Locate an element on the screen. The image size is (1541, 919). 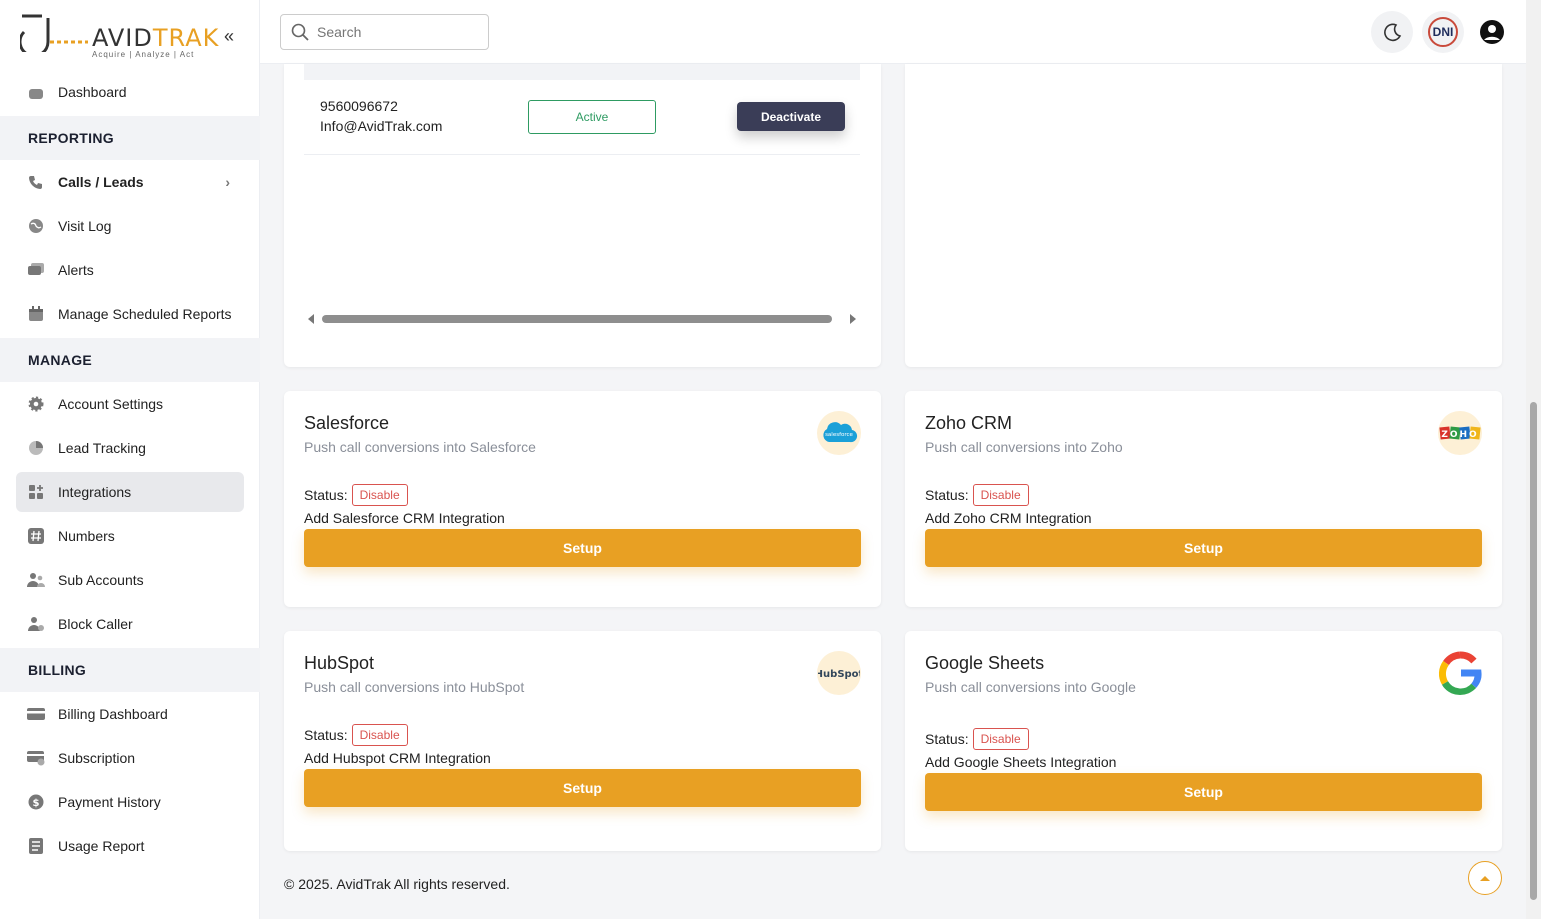
chat-icon is located at coordinates (36, 270).